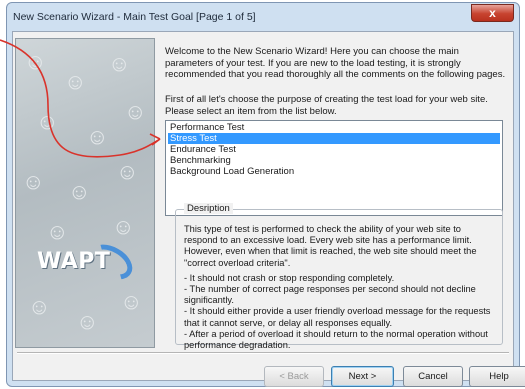 This screenshot has height=389, width=525. Describe the element at coordinates (334, 160) in the screenshot. I see `list-item-benchmarking: Benchmarking` at that location.